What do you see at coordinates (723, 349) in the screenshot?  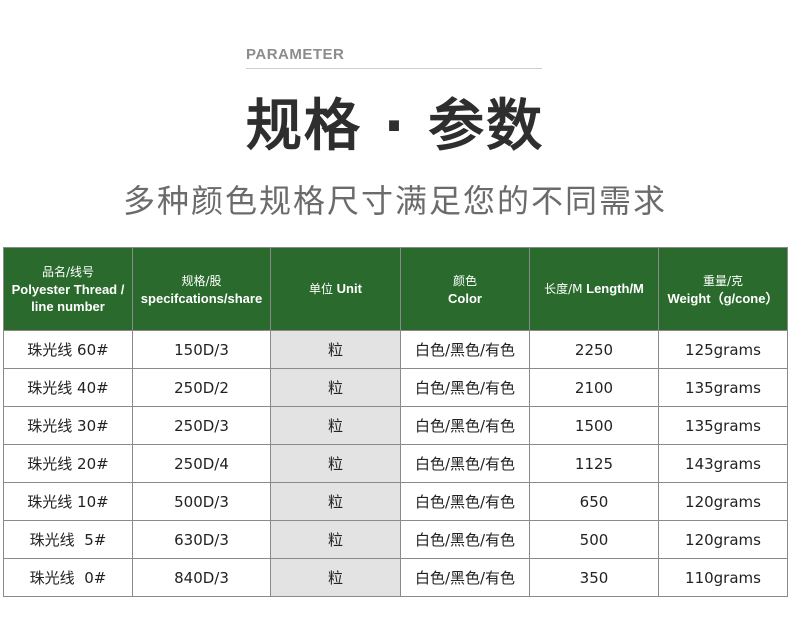 I see `cell-weight: 125grams` at bounding box center [723, 349].